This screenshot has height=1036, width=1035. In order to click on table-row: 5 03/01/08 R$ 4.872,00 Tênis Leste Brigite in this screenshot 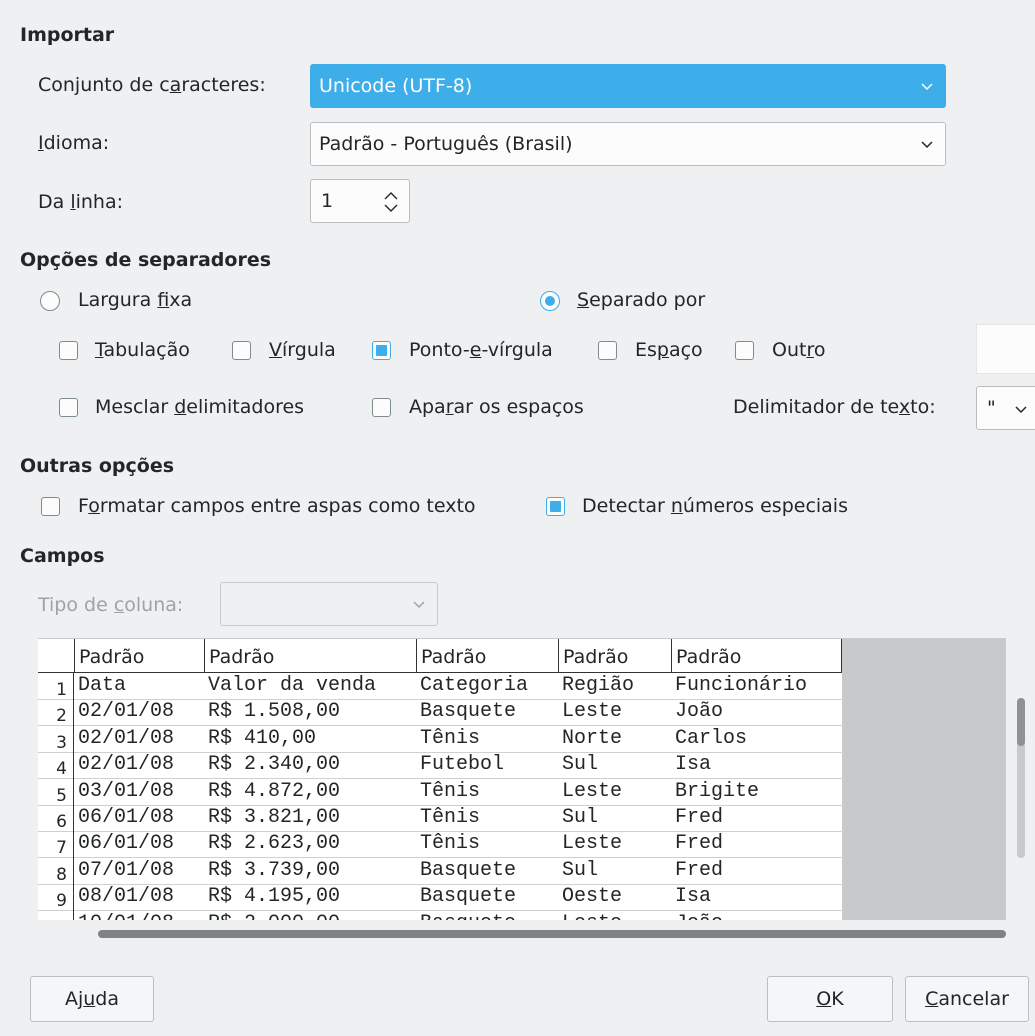, I will do `click(441, 792)`.